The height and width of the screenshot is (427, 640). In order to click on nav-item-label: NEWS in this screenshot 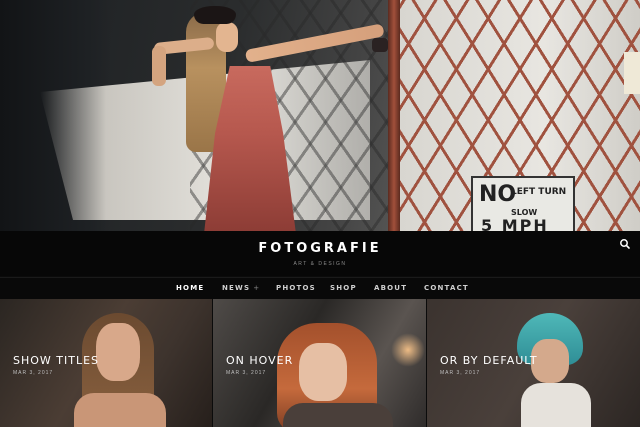, I will do `click(236, 288)`.